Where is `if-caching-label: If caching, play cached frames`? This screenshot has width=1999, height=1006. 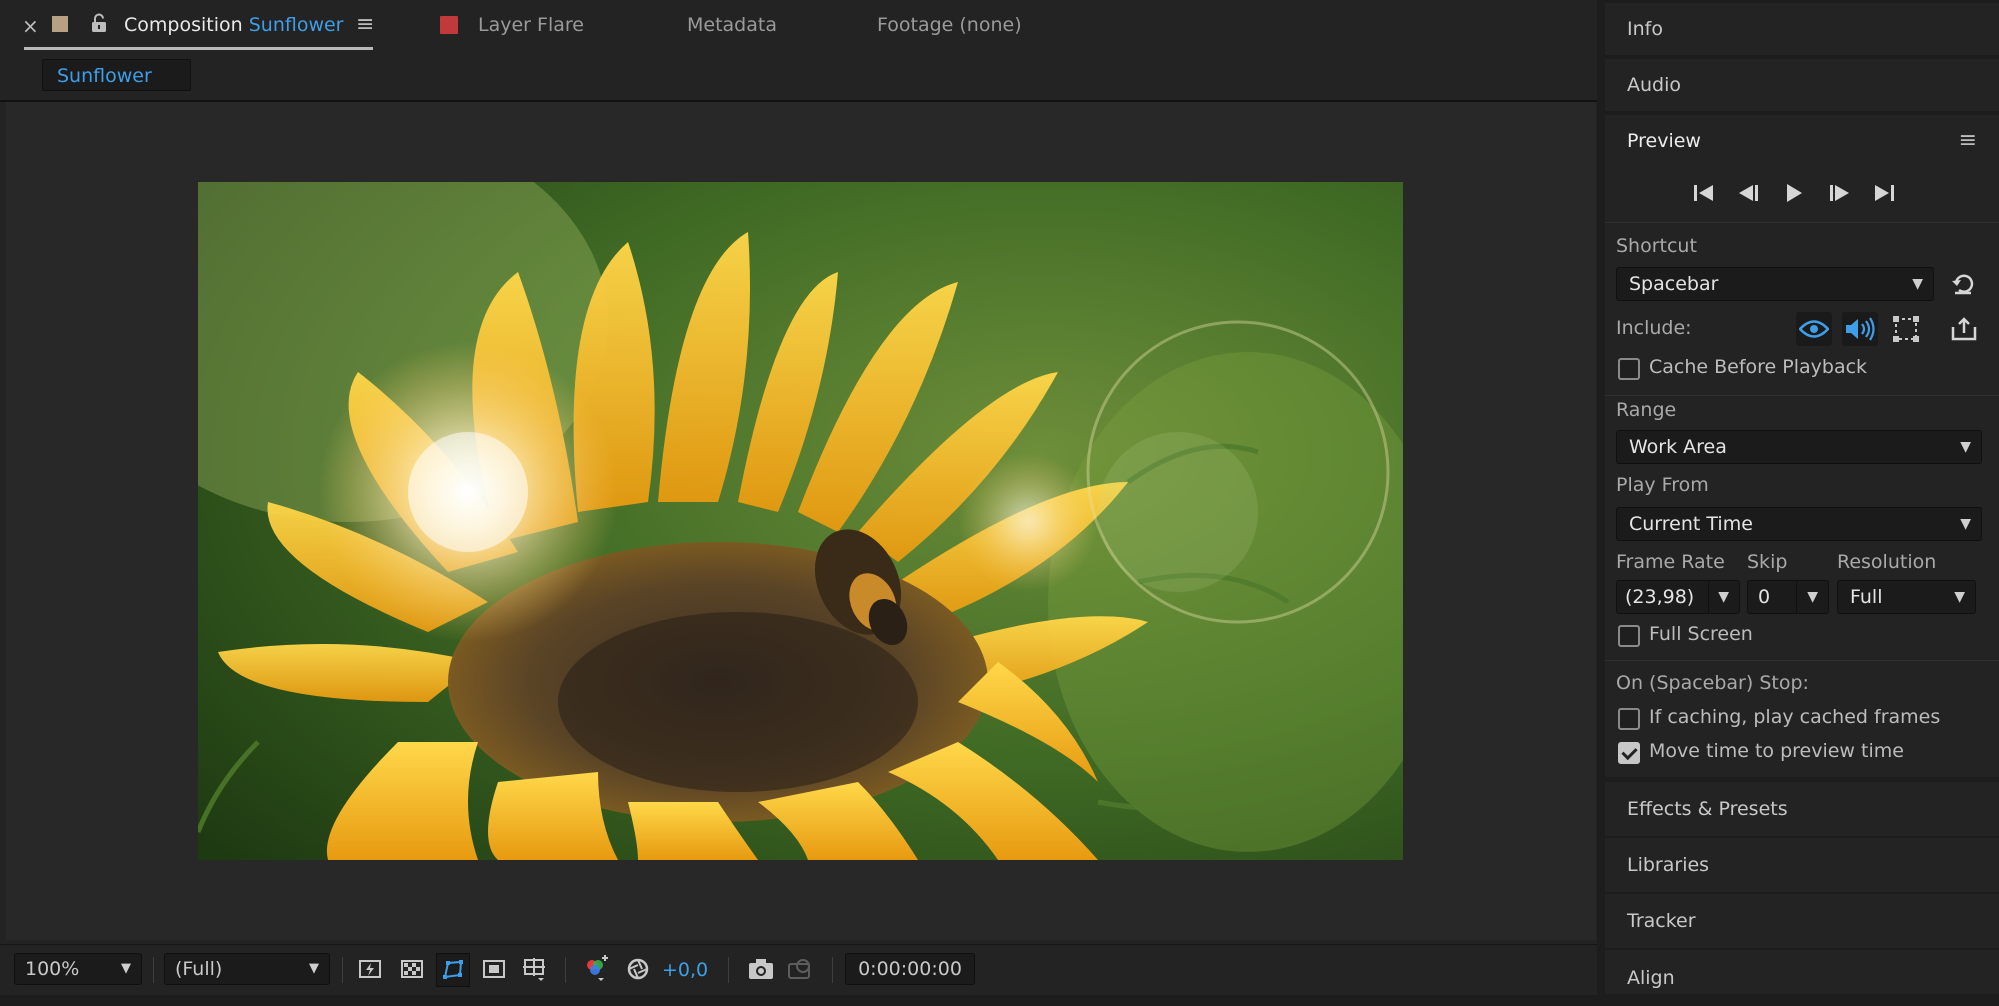 if-caching-label: If caching, play cached frames is located at coordinates (1795, 717).